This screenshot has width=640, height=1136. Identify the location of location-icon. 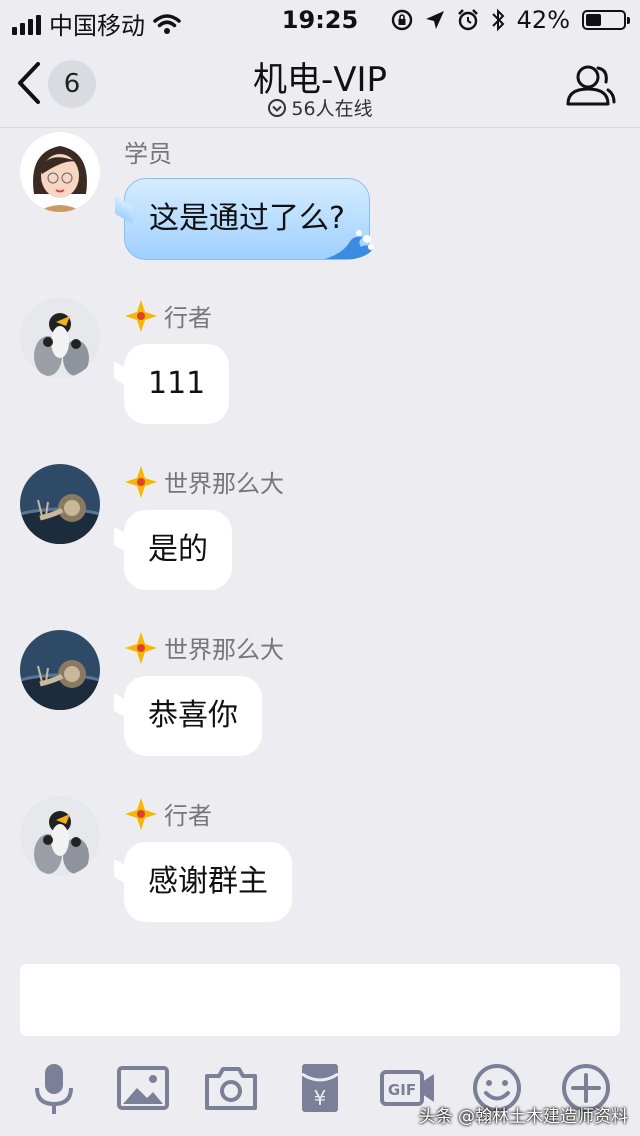
(434, 20).